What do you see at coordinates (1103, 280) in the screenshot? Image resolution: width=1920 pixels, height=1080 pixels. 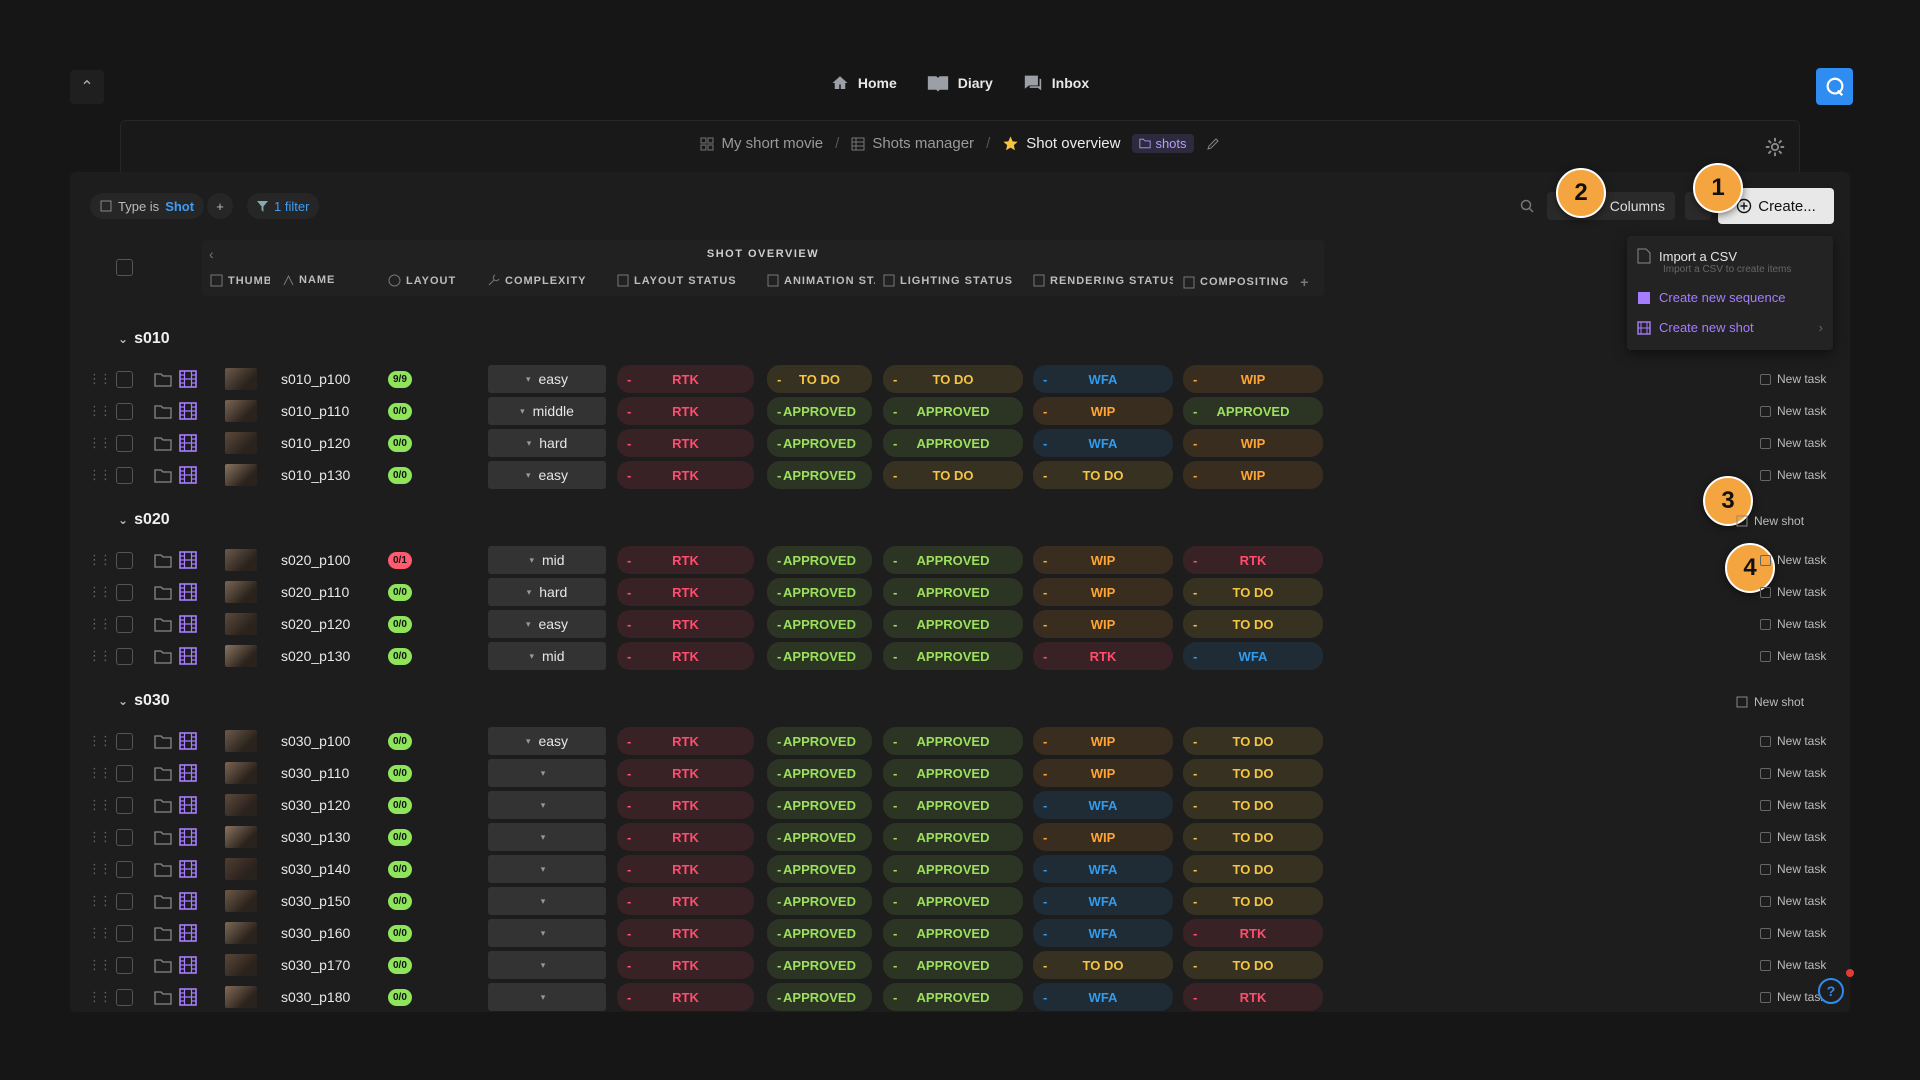 I see `col-rendering-status: RENDERING STATUS` at bounding box center [1103, 280].